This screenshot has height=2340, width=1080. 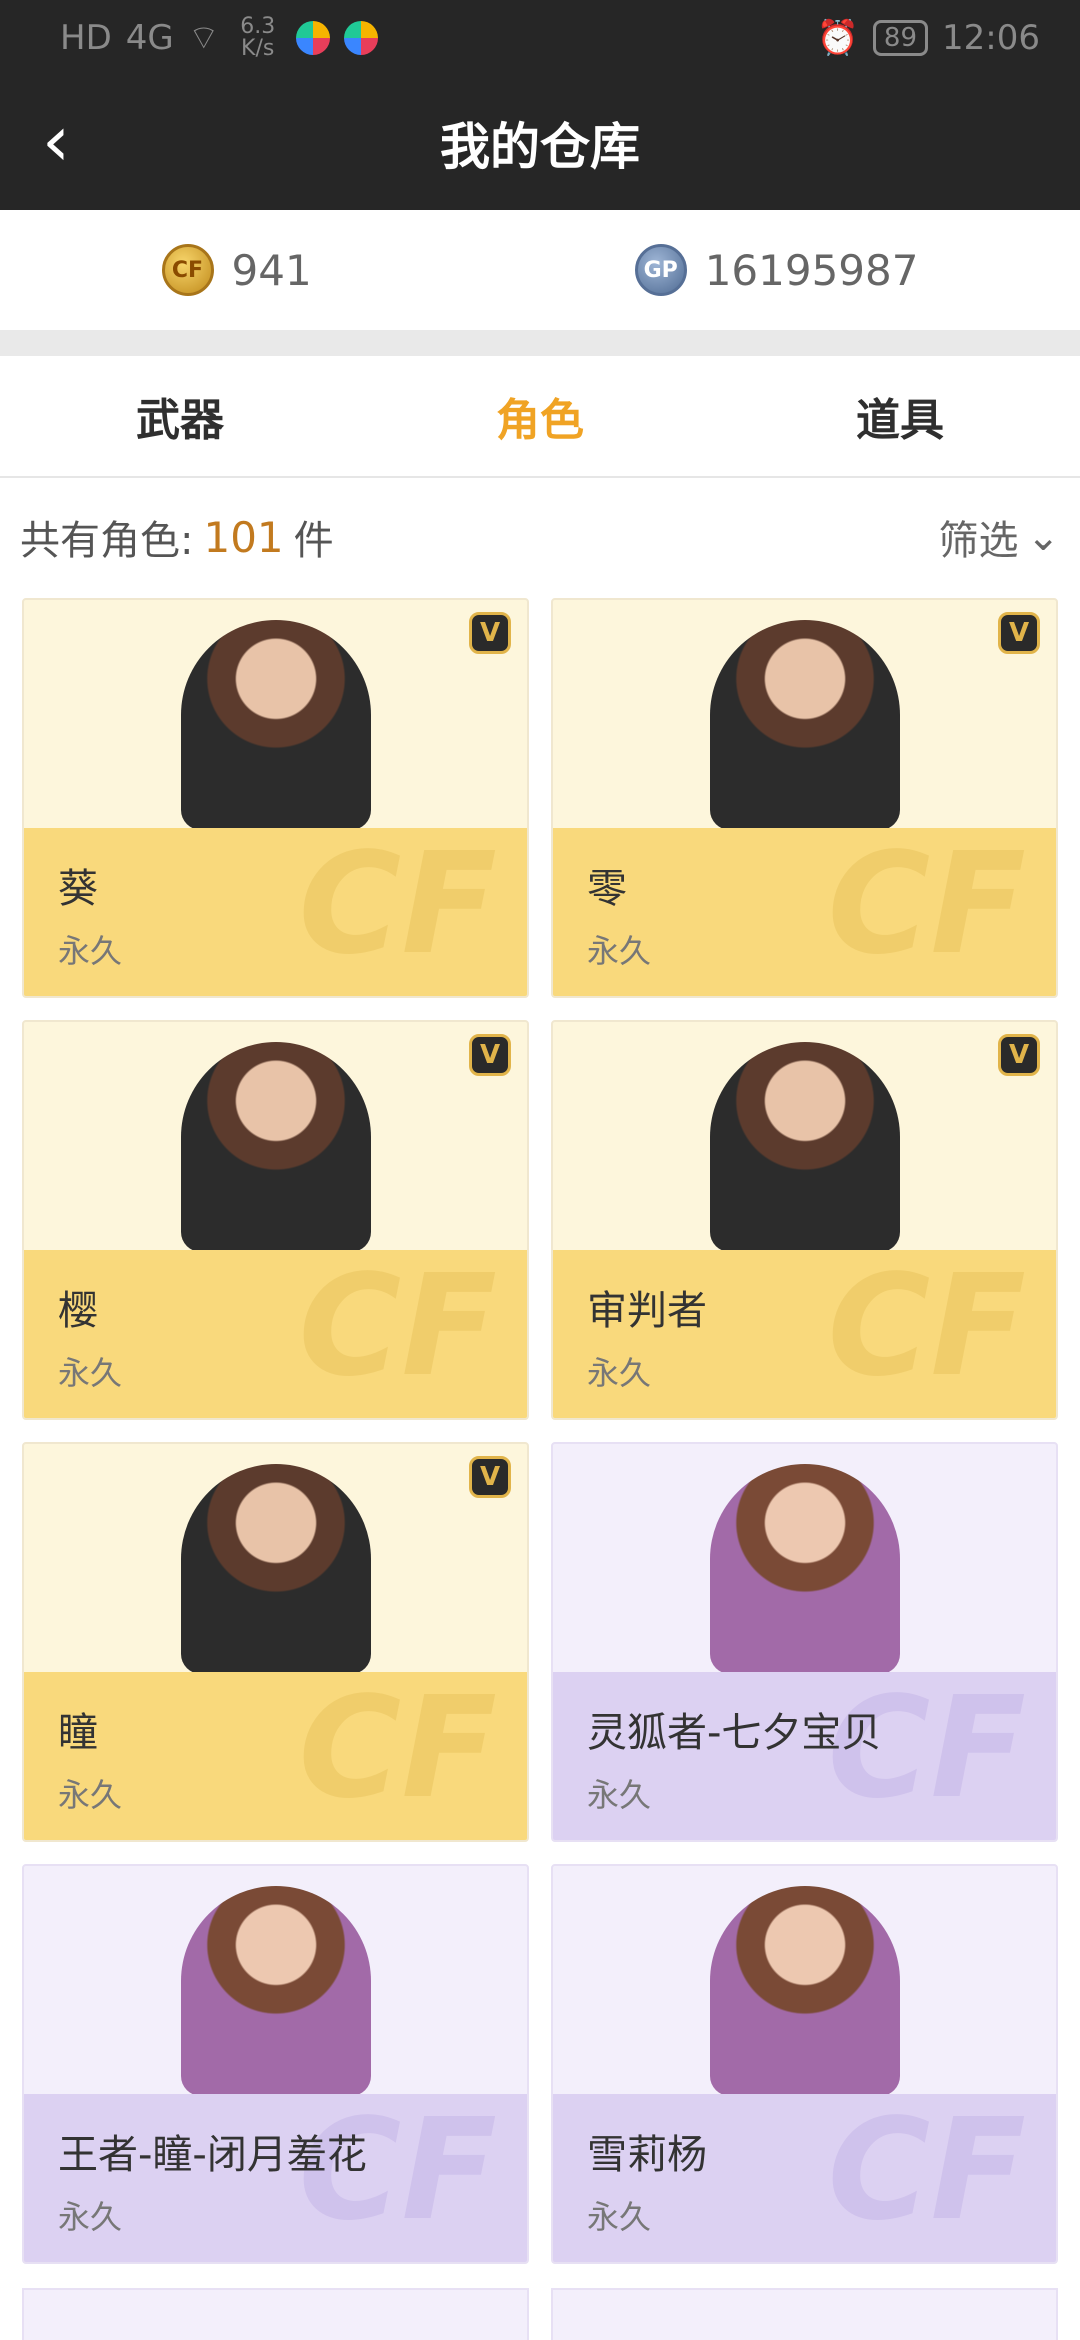 What do you see at coordinates (86, 37) in the screenshot?
I see `hd-indicator: HD` at bounding box center [86, 37].